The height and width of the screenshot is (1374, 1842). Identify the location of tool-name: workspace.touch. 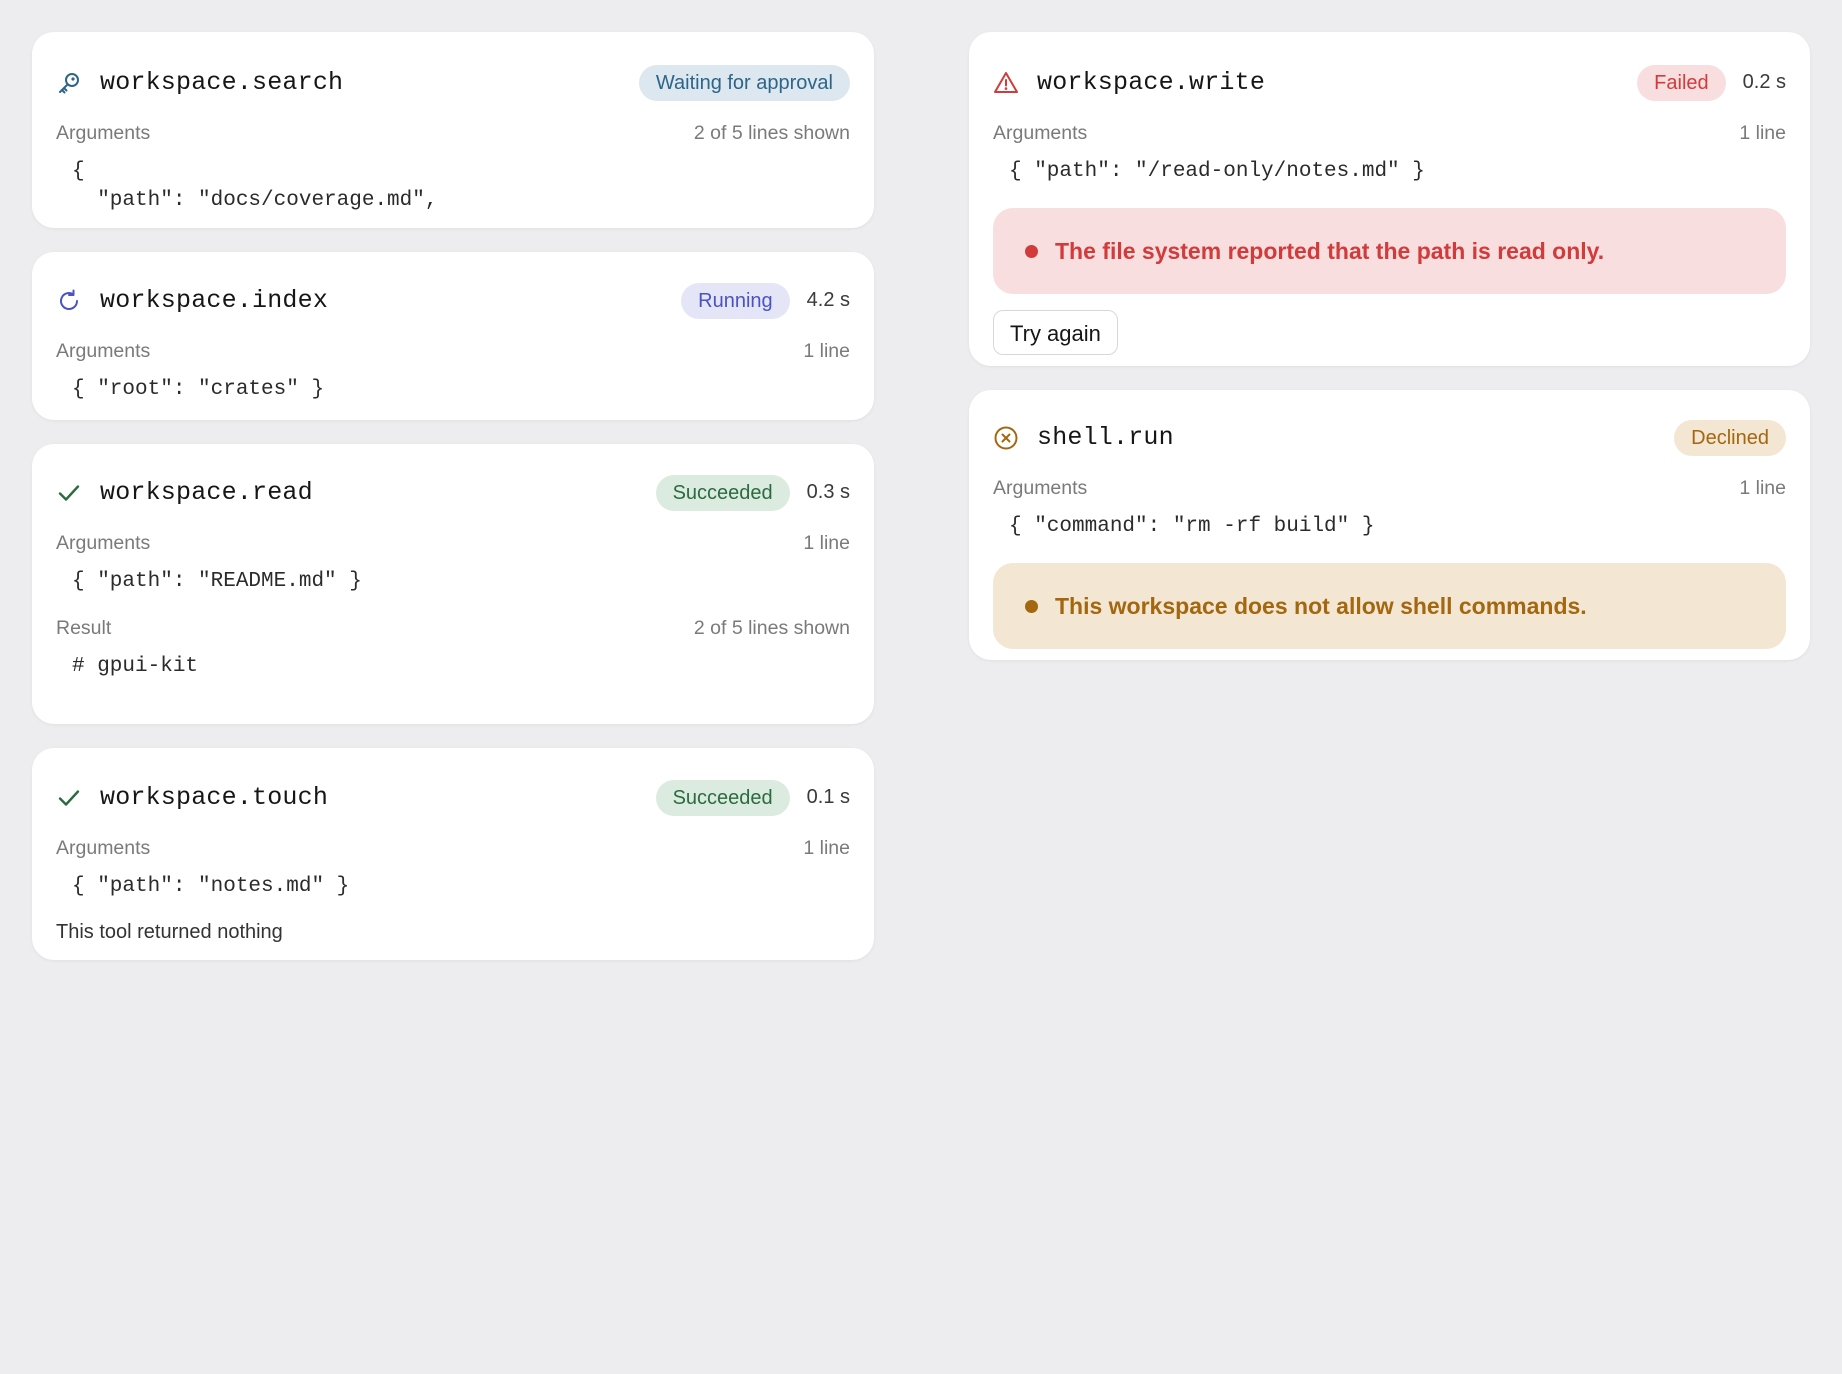
(214, 797).